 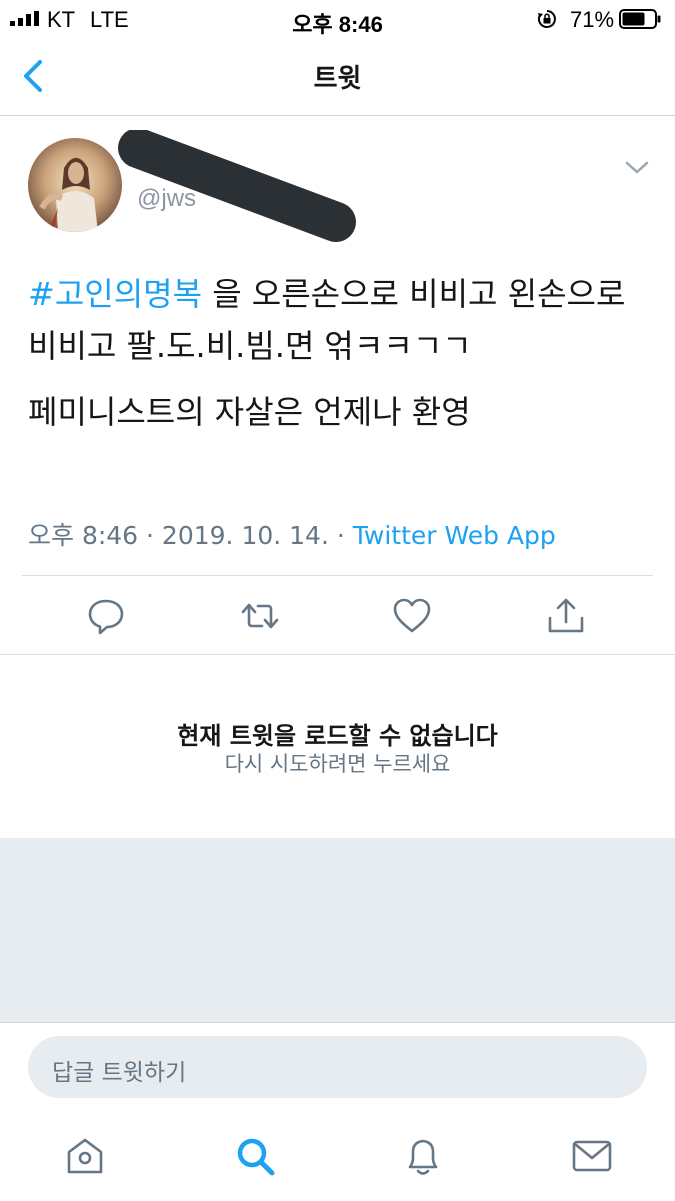 What do you see at coordinates (423, 1156) in the screenshot?
I see `notifications-icon` at bounding box center [423, 1156].